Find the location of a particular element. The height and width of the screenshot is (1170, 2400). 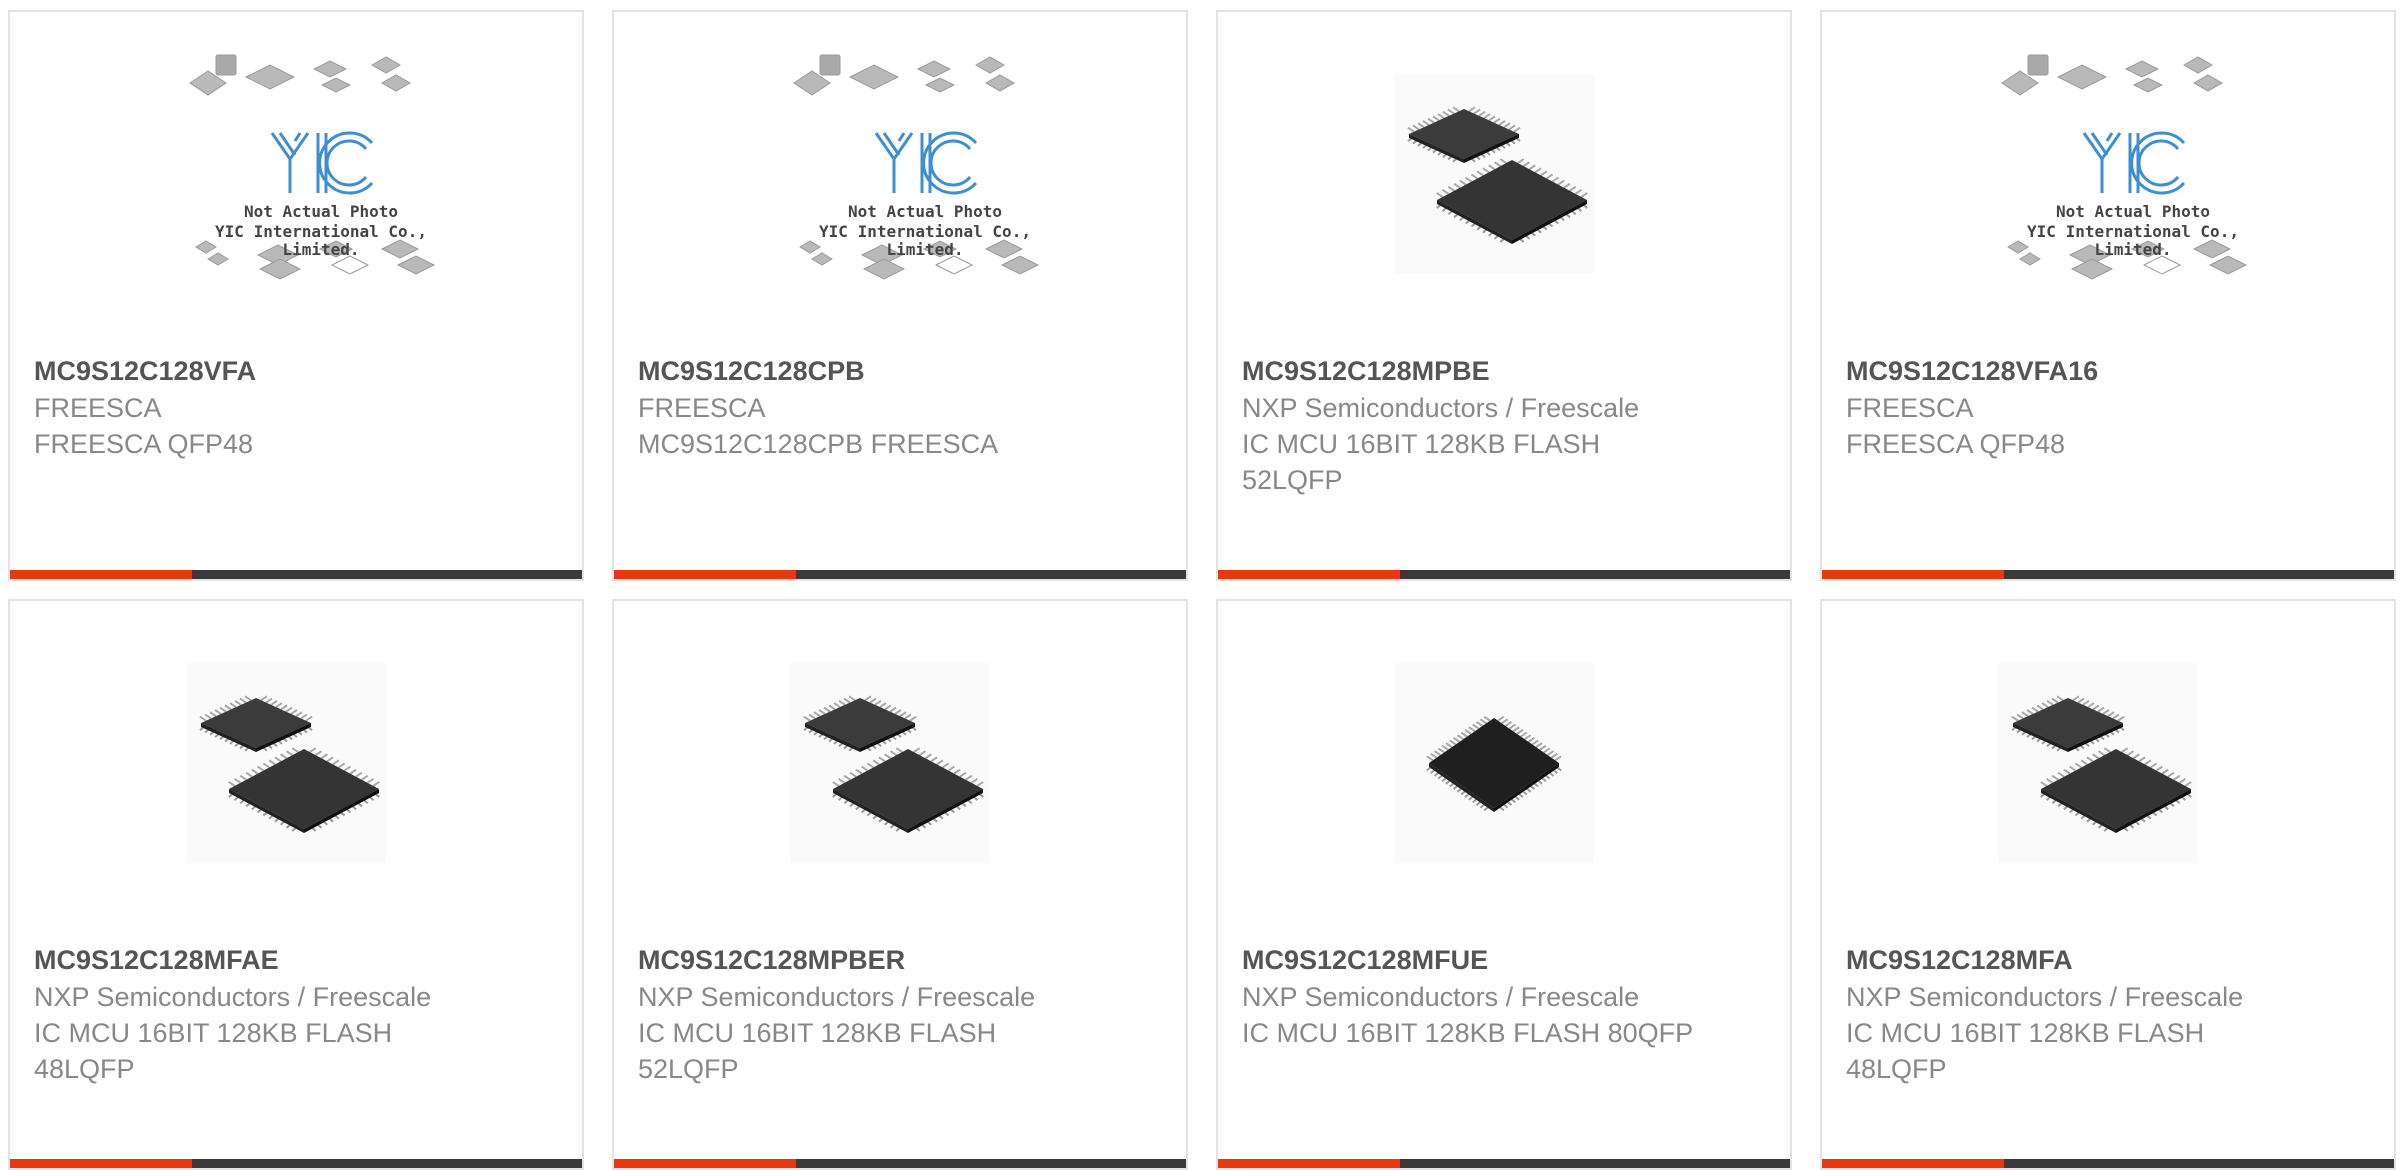

part-number-link: MC9S12C128CPB is located at coordinates (904, 371).